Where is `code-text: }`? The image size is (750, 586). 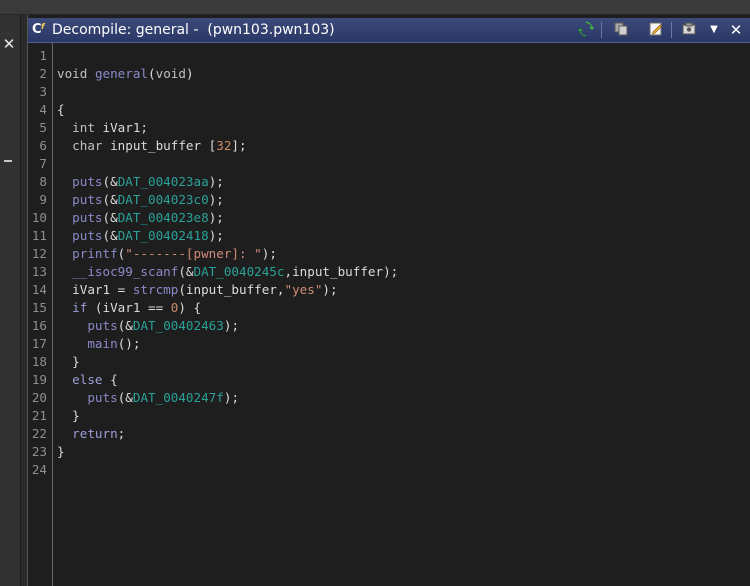 code-text: } is located at coordinates (68, 362).